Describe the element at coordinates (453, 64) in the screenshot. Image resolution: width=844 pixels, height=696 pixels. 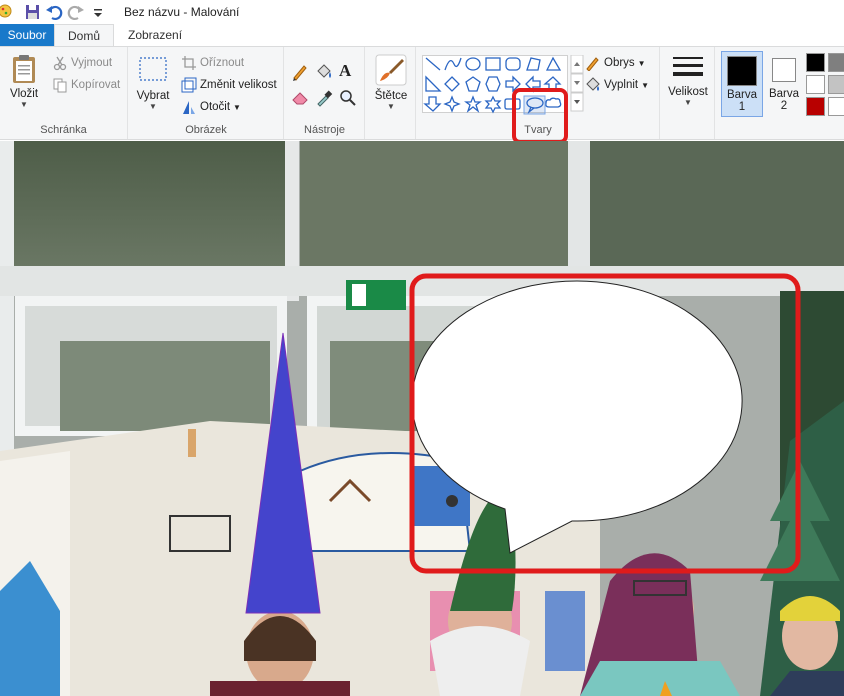
I see `curve-shape-icon` at that location.